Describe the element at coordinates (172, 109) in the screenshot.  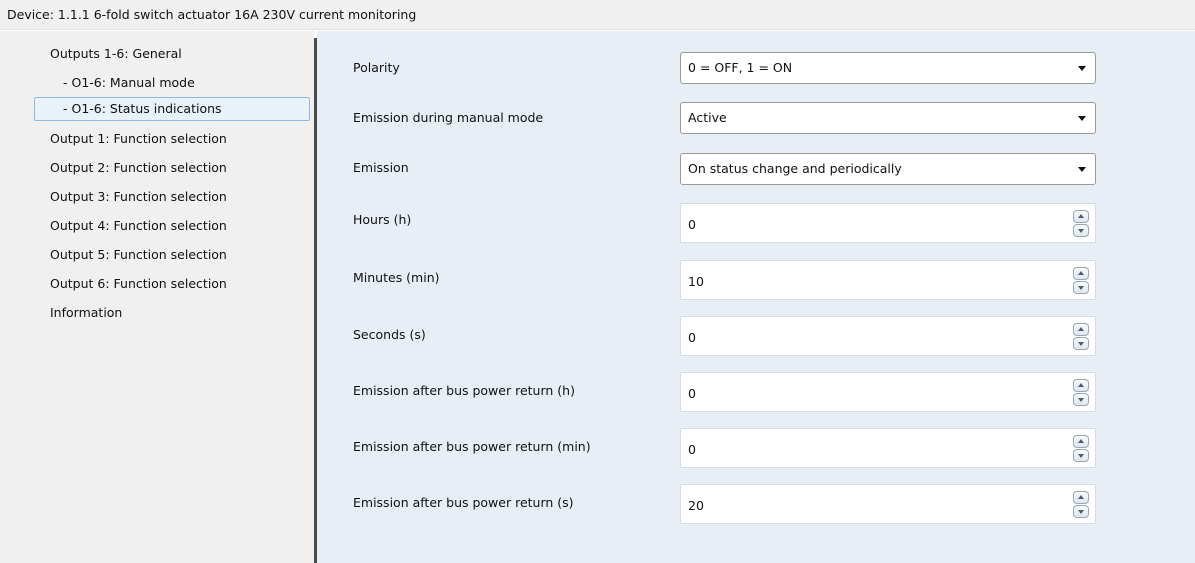
I see `sidebar-item-status-indications: - O1-6: Status indications` at that location.